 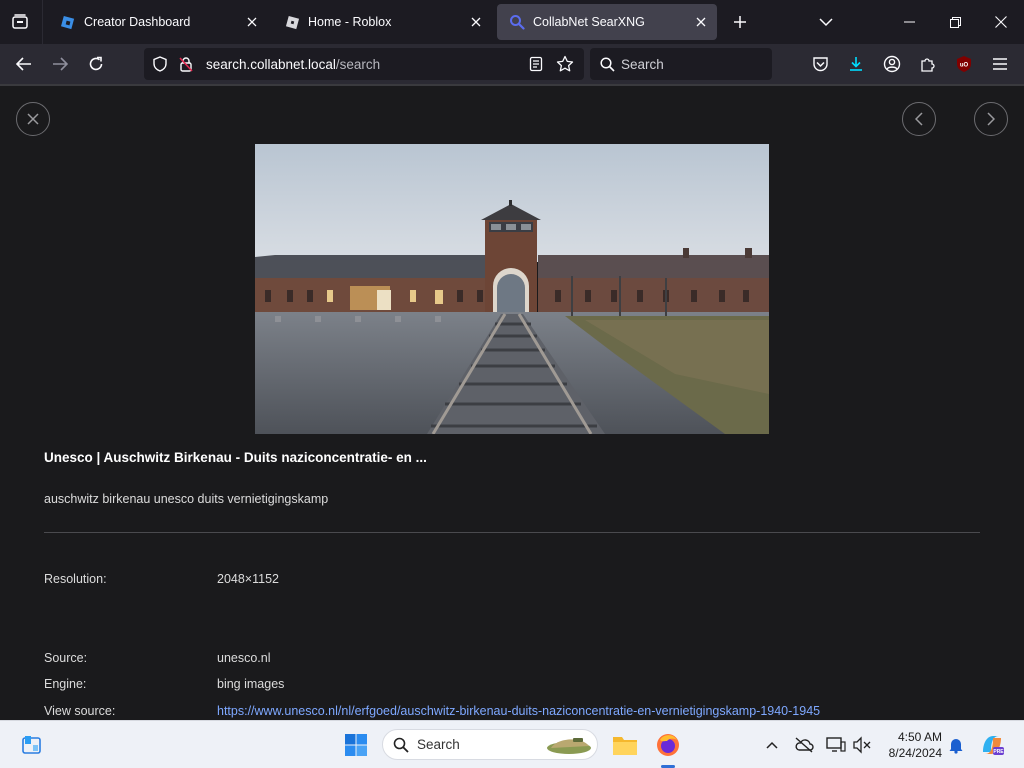 I want to click on tab-title: CollabNet SearXNG, so click(x=589, y=22).